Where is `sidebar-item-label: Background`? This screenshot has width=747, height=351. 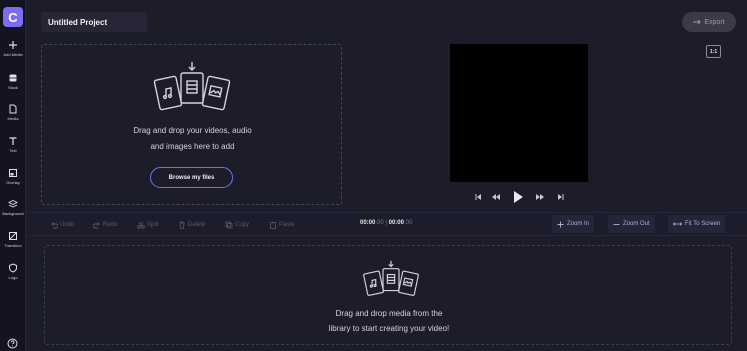
sidebar-item-label: Background is located at coordinates (13, 213).